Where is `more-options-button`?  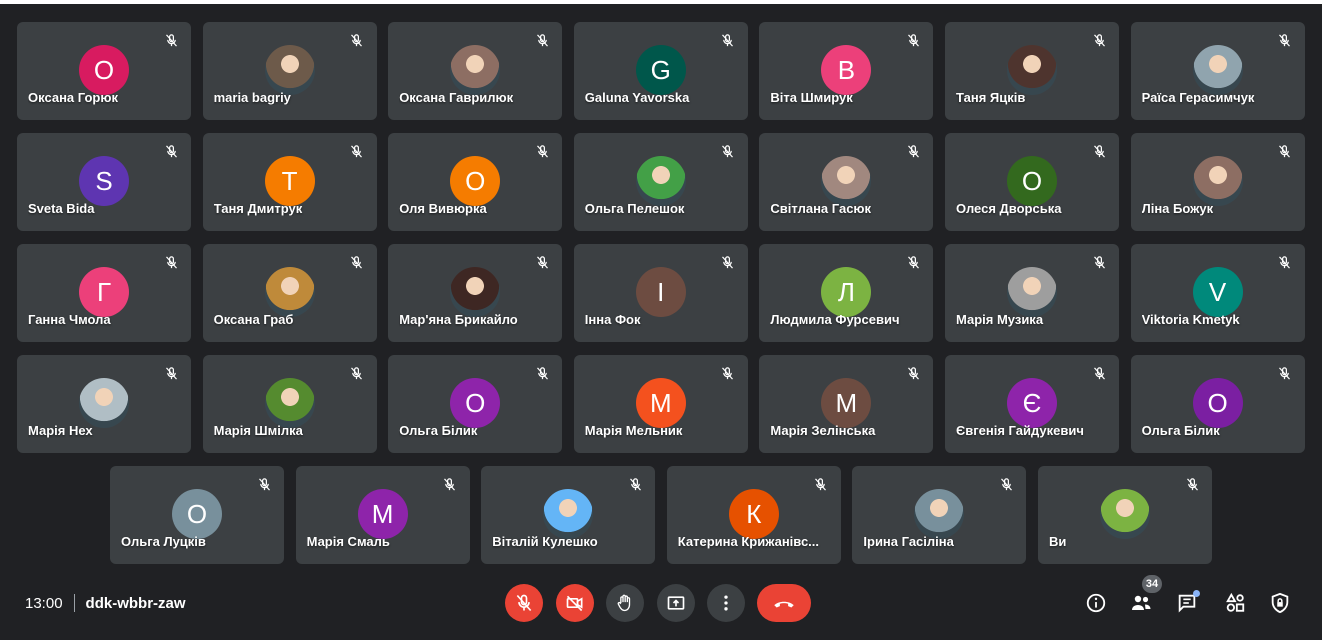 more-options-button is located at coordinates (726, 603).